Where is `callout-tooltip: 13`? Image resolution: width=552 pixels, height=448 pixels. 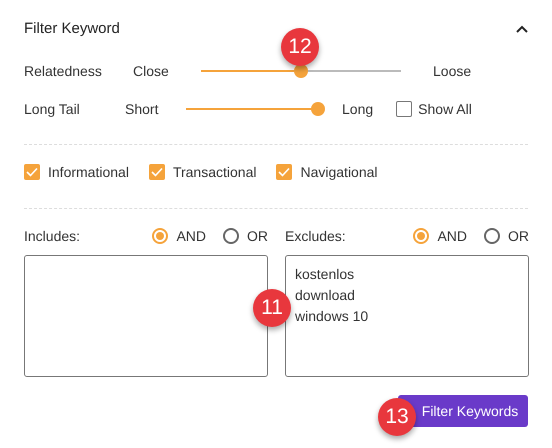 callout-tooltip: 13 is located at coordinates (397, 417).